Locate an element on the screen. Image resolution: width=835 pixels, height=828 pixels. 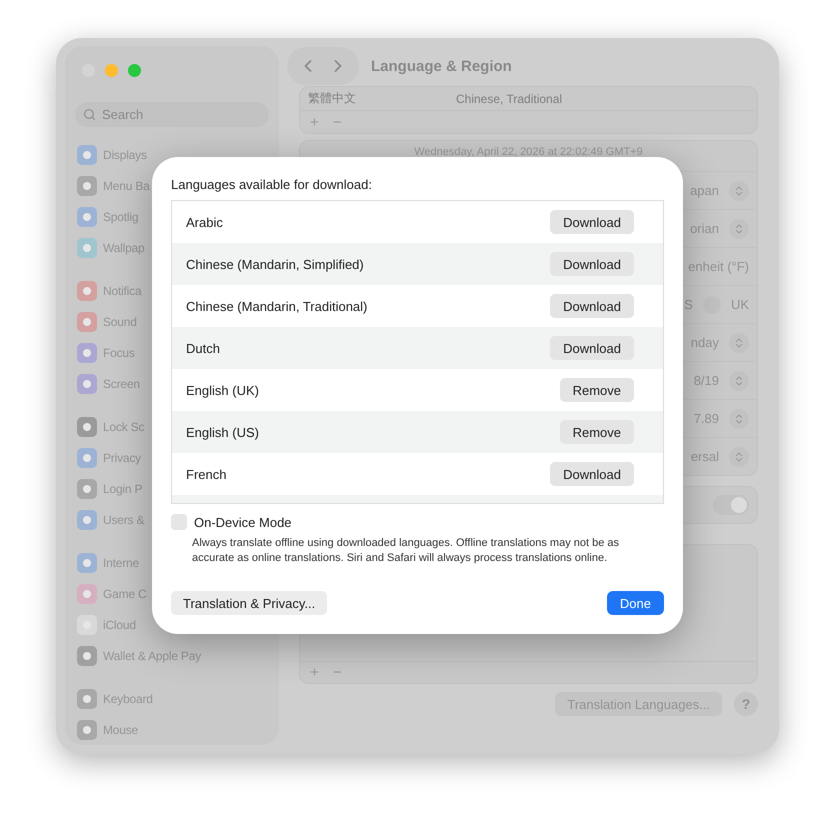
language-name: French is located at coordinates (206, 474).